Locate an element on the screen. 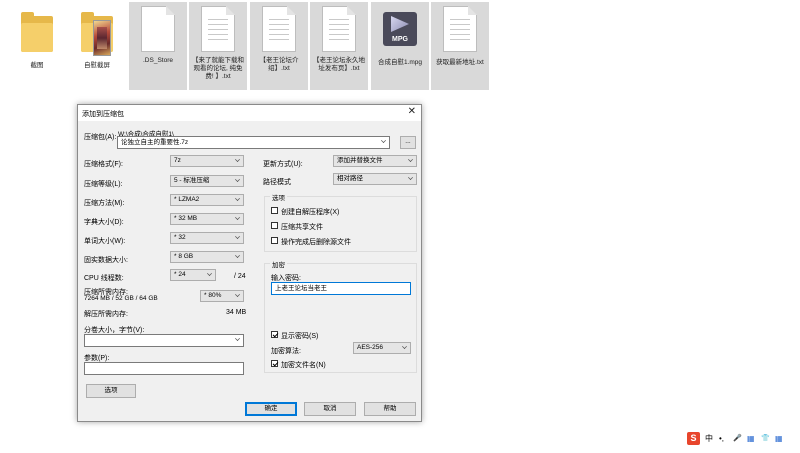 This screenshot has width=800, height=453. file-label: 【老王论坛永久地址发布页】.txt is located at coordinates (339, 64).